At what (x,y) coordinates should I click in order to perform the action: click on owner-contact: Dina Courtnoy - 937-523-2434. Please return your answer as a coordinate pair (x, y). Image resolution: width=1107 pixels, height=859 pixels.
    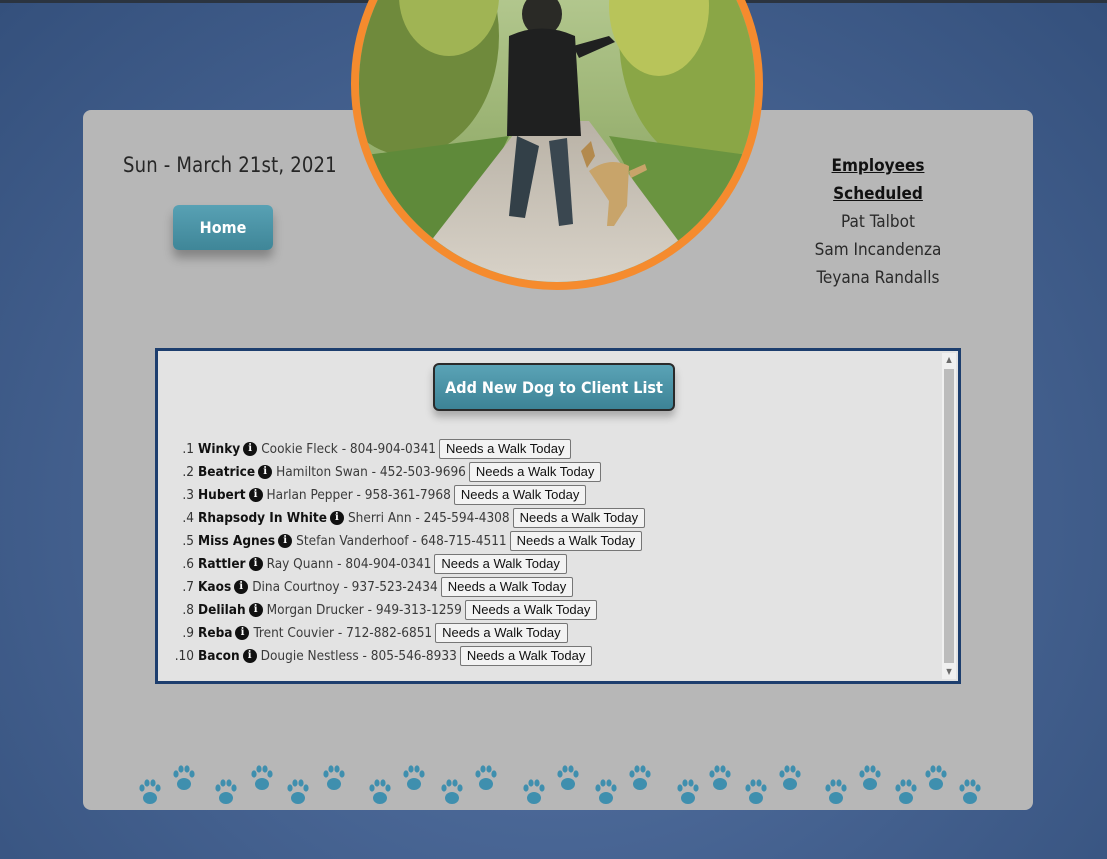
    Looking at the image, I should click on (345, 586).